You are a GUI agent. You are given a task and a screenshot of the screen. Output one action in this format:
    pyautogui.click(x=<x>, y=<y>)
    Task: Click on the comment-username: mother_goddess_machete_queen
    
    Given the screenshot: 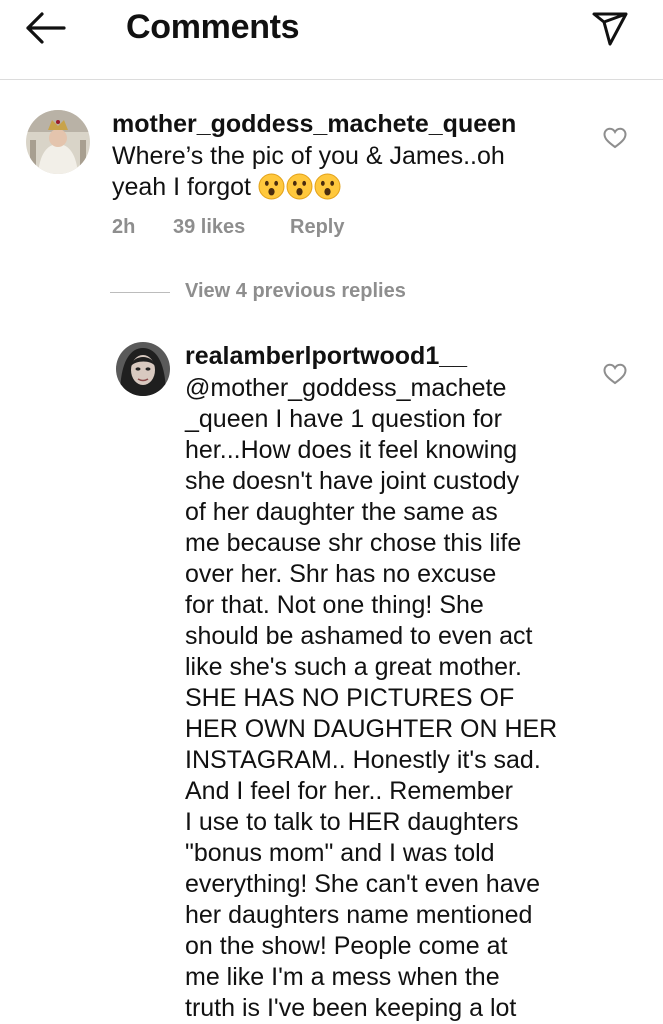 What is the action you would take?
    pyautogui.click(x=314, y=124)
    